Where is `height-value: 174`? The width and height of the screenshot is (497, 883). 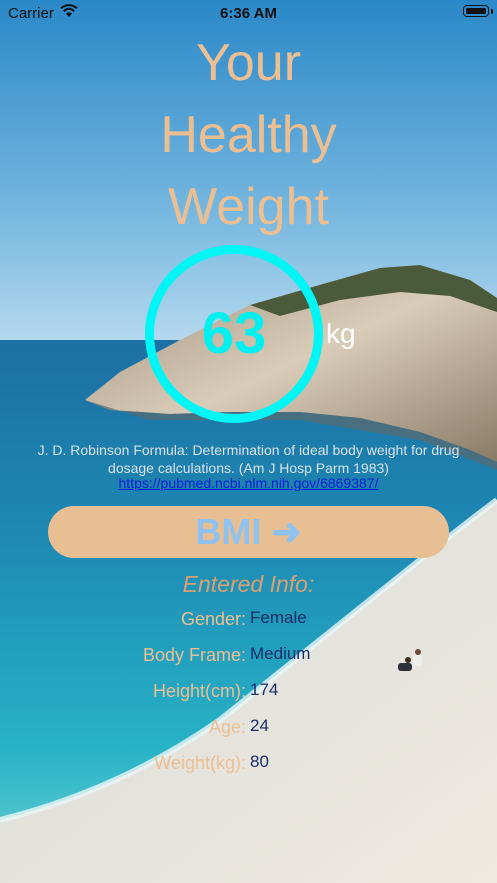 height-value: 174 is located at coordinates (264, 689).